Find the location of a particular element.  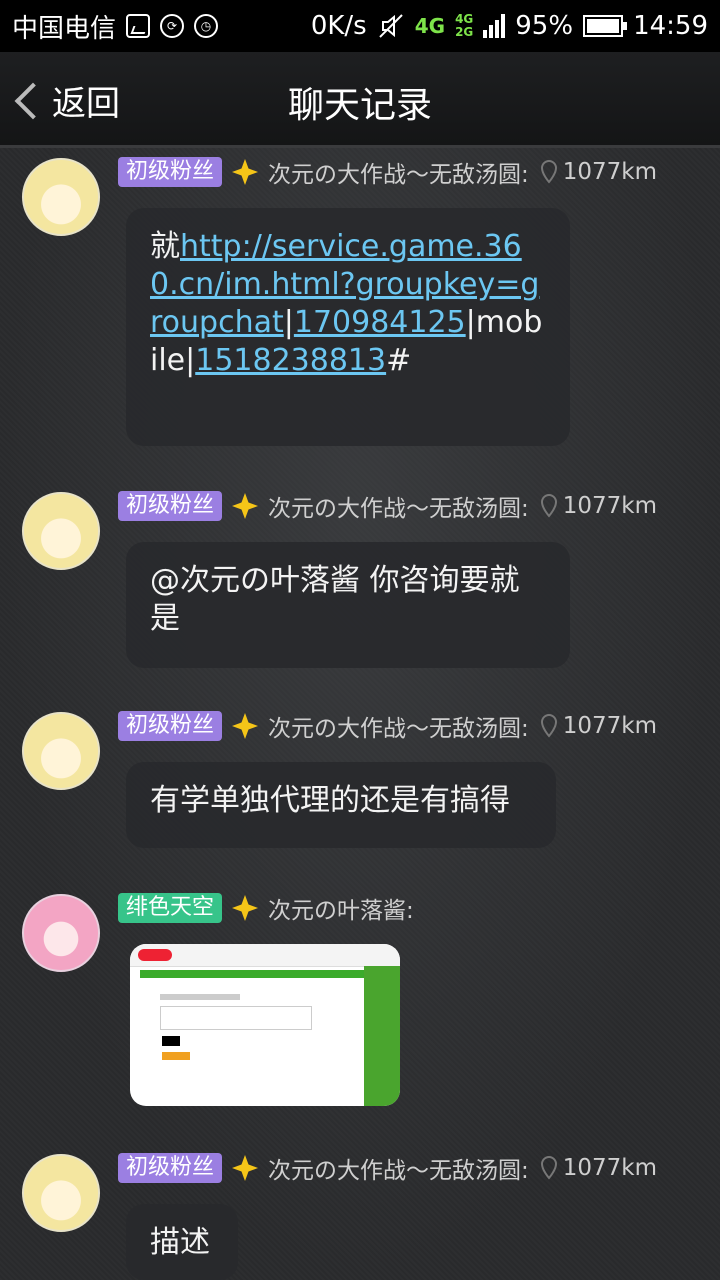

fan-level-badge: 绯色天空 is located at coordinates (170, 908).